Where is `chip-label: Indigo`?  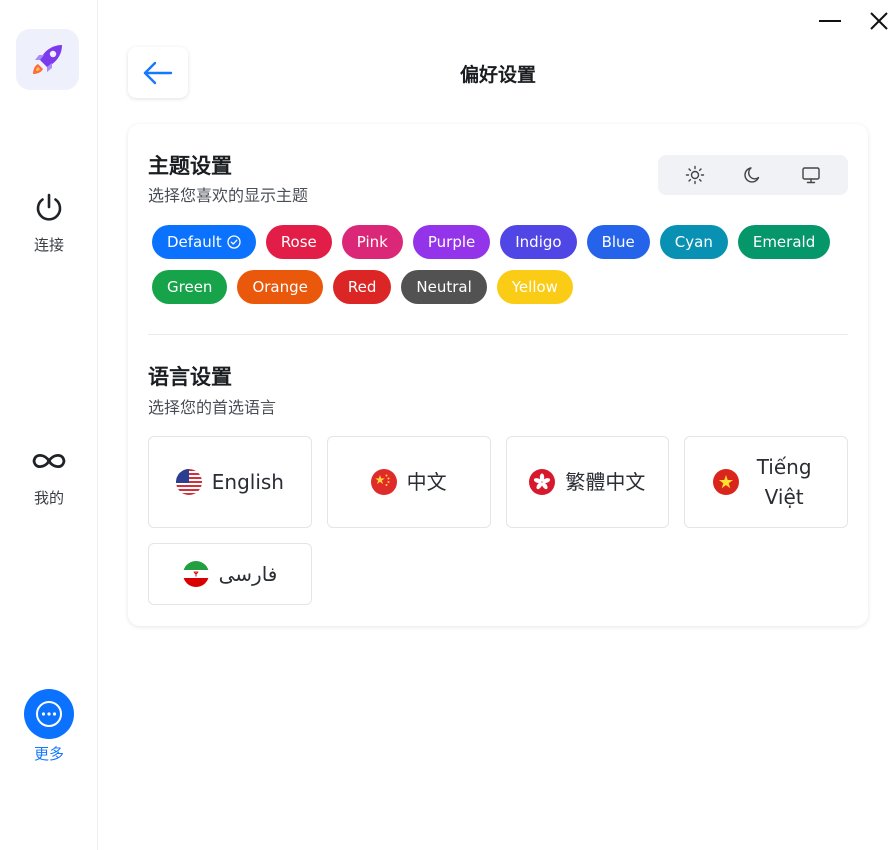
chip-label: Indigo is located at coordinates (538, 242).